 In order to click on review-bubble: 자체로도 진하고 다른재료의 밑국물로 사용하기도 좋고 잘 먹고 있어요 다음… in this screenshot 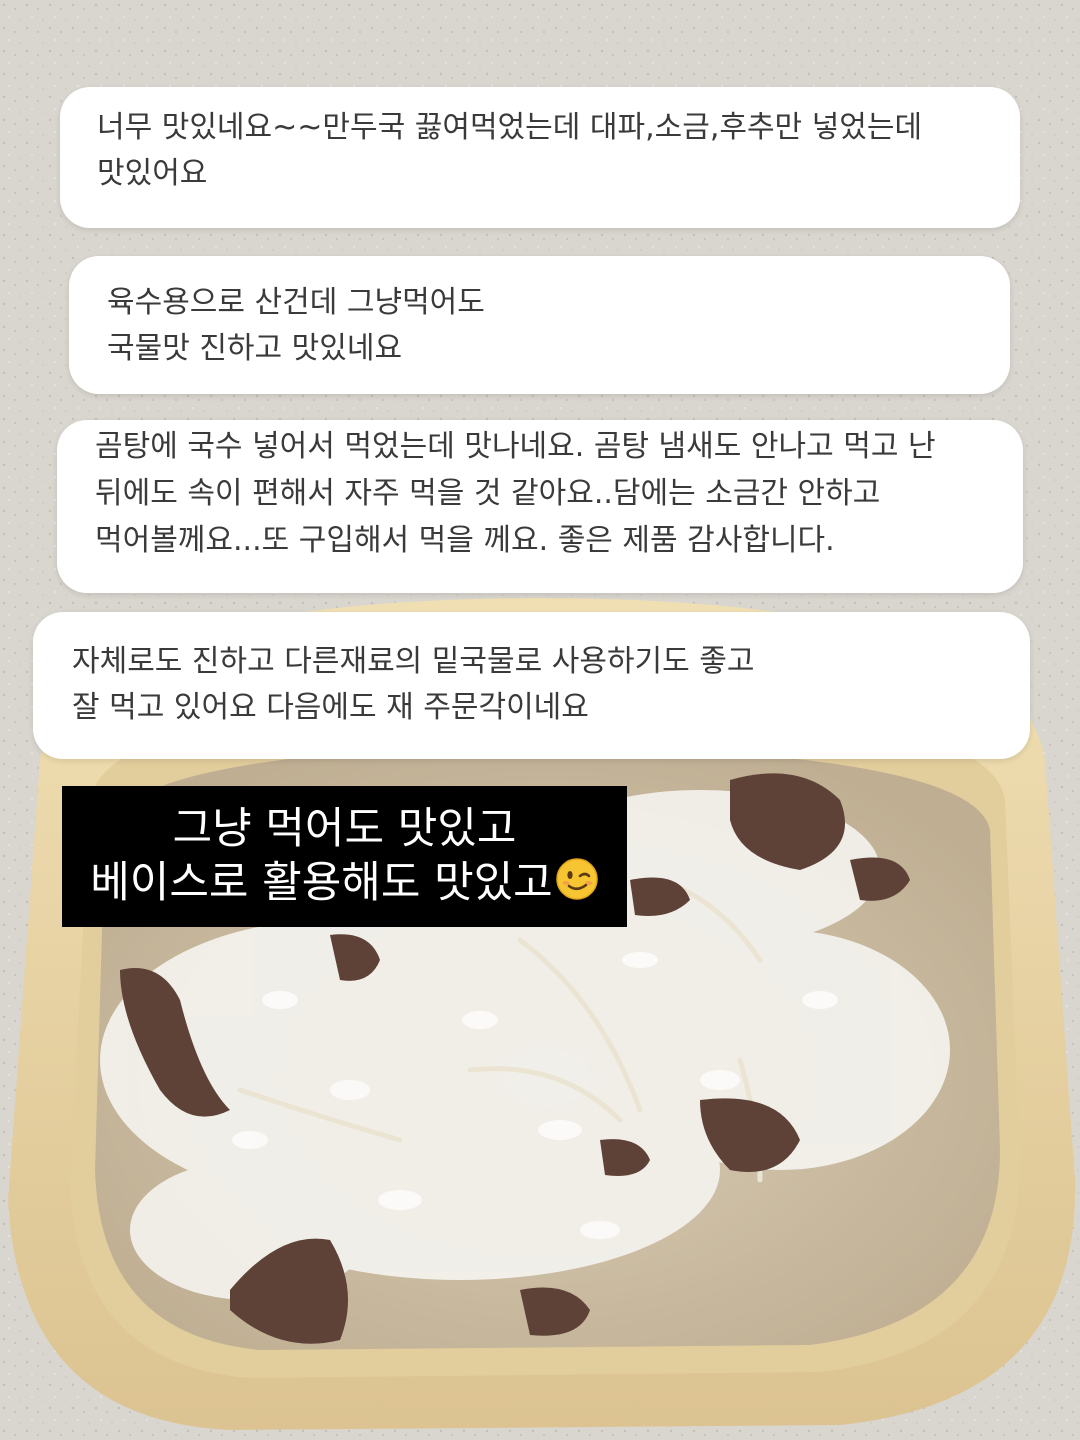, I will do `click(531, 685)`.